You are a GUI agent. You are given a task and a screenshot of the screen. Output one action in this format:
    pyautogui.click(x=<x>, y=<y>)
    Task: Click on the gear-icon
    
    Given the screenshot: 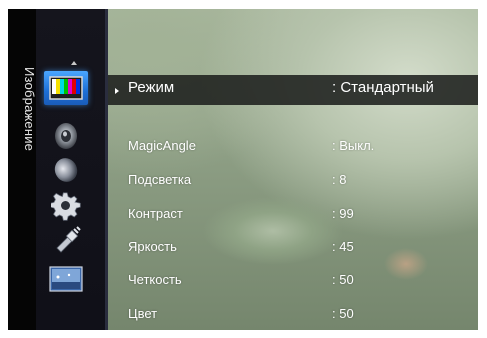 What is the action you would take?
    pyautogui.click(x=66, y=206)
    